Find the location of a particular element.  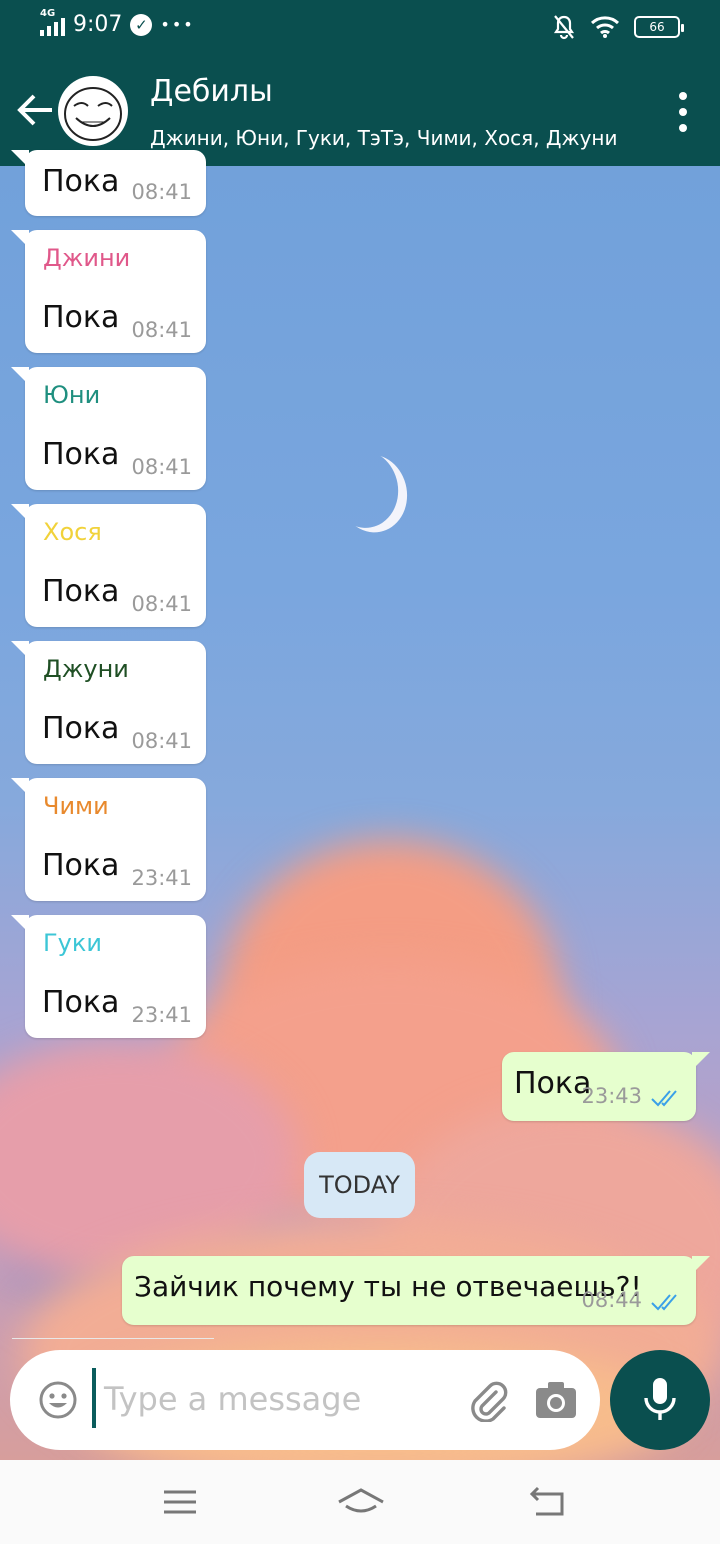

wifi-icon is located at coordinates (605, 27).